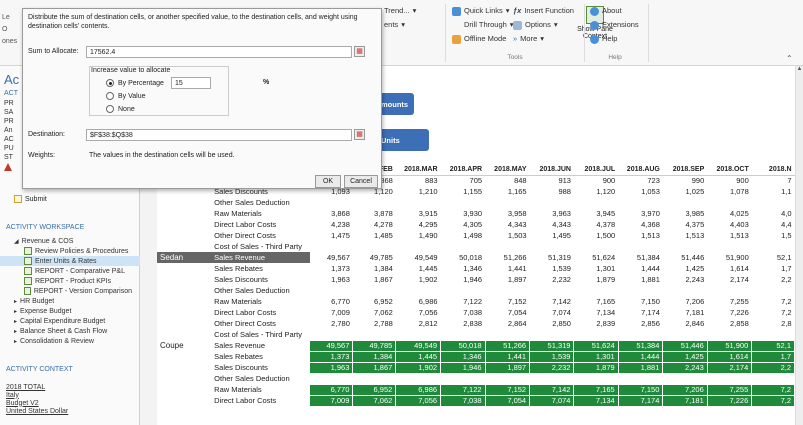 Image resolution: width=803 pixels, height=425 pixels. I want to click on account-cell: Other Direct Costs, so click(260, 235).